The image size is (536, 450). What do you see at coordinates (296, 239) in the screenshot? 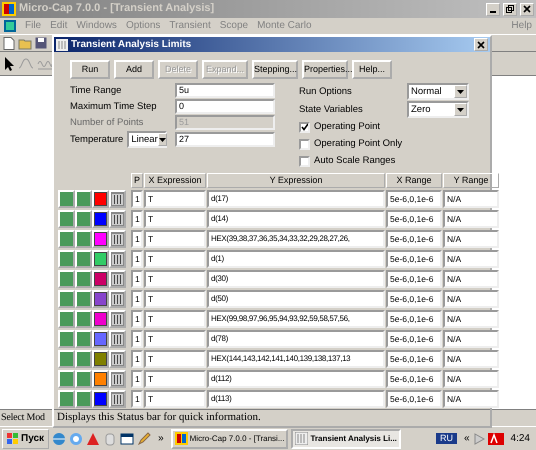
I see `table-cell: HEX(39,38,37,36,35,34,33,32,29,28,27,26,` at bounding box center [296, 239].